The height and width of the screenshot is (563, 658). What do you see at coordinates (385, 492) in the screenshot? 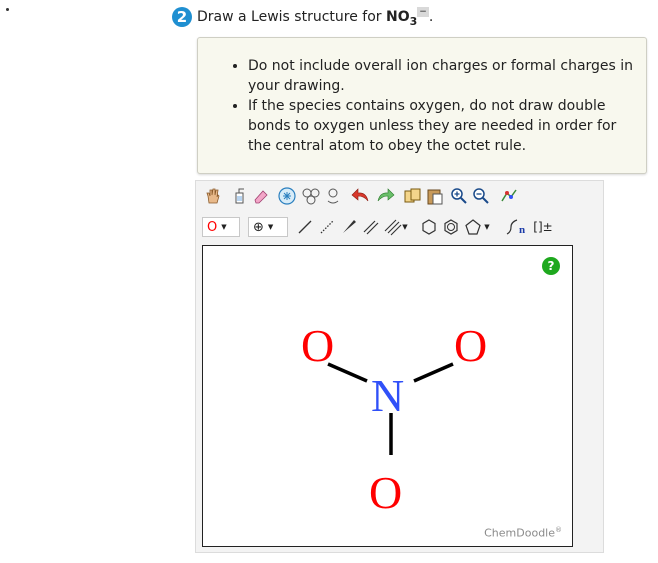
I see `atom-oxygen-bottom: O` at bounding box center [385, 492].